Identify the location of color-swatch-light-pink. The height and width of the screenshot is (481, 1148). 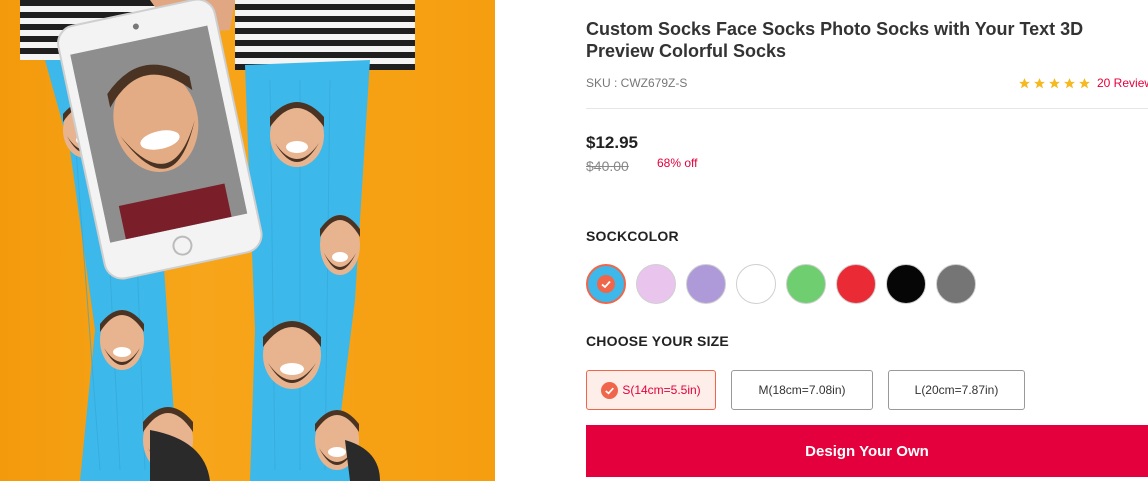
(656, 284).